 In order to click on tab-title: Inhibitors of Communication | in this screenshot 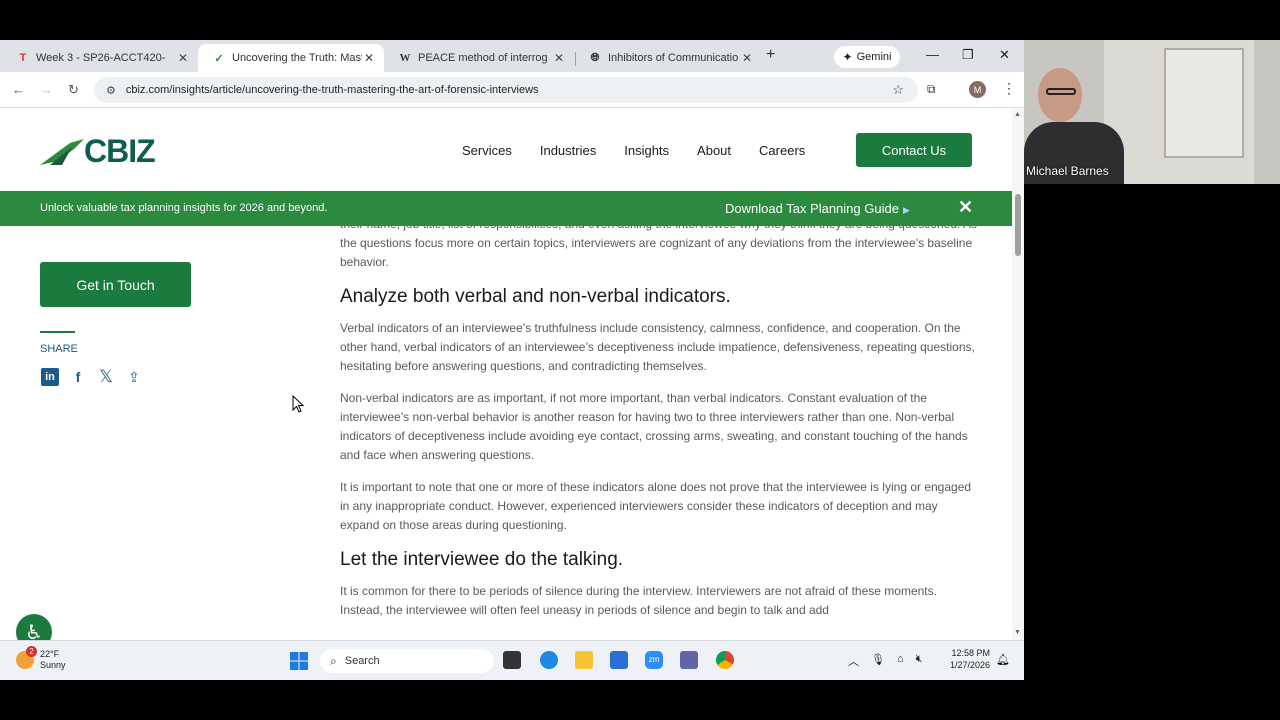, I will do `click(673, 58)`.